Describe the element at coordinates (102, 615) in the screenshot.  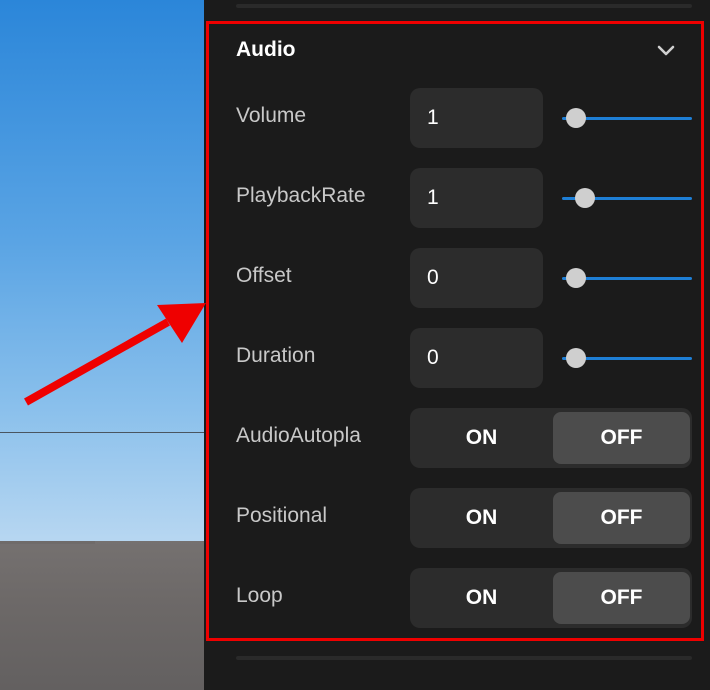
I see `ground-plane` at that location.